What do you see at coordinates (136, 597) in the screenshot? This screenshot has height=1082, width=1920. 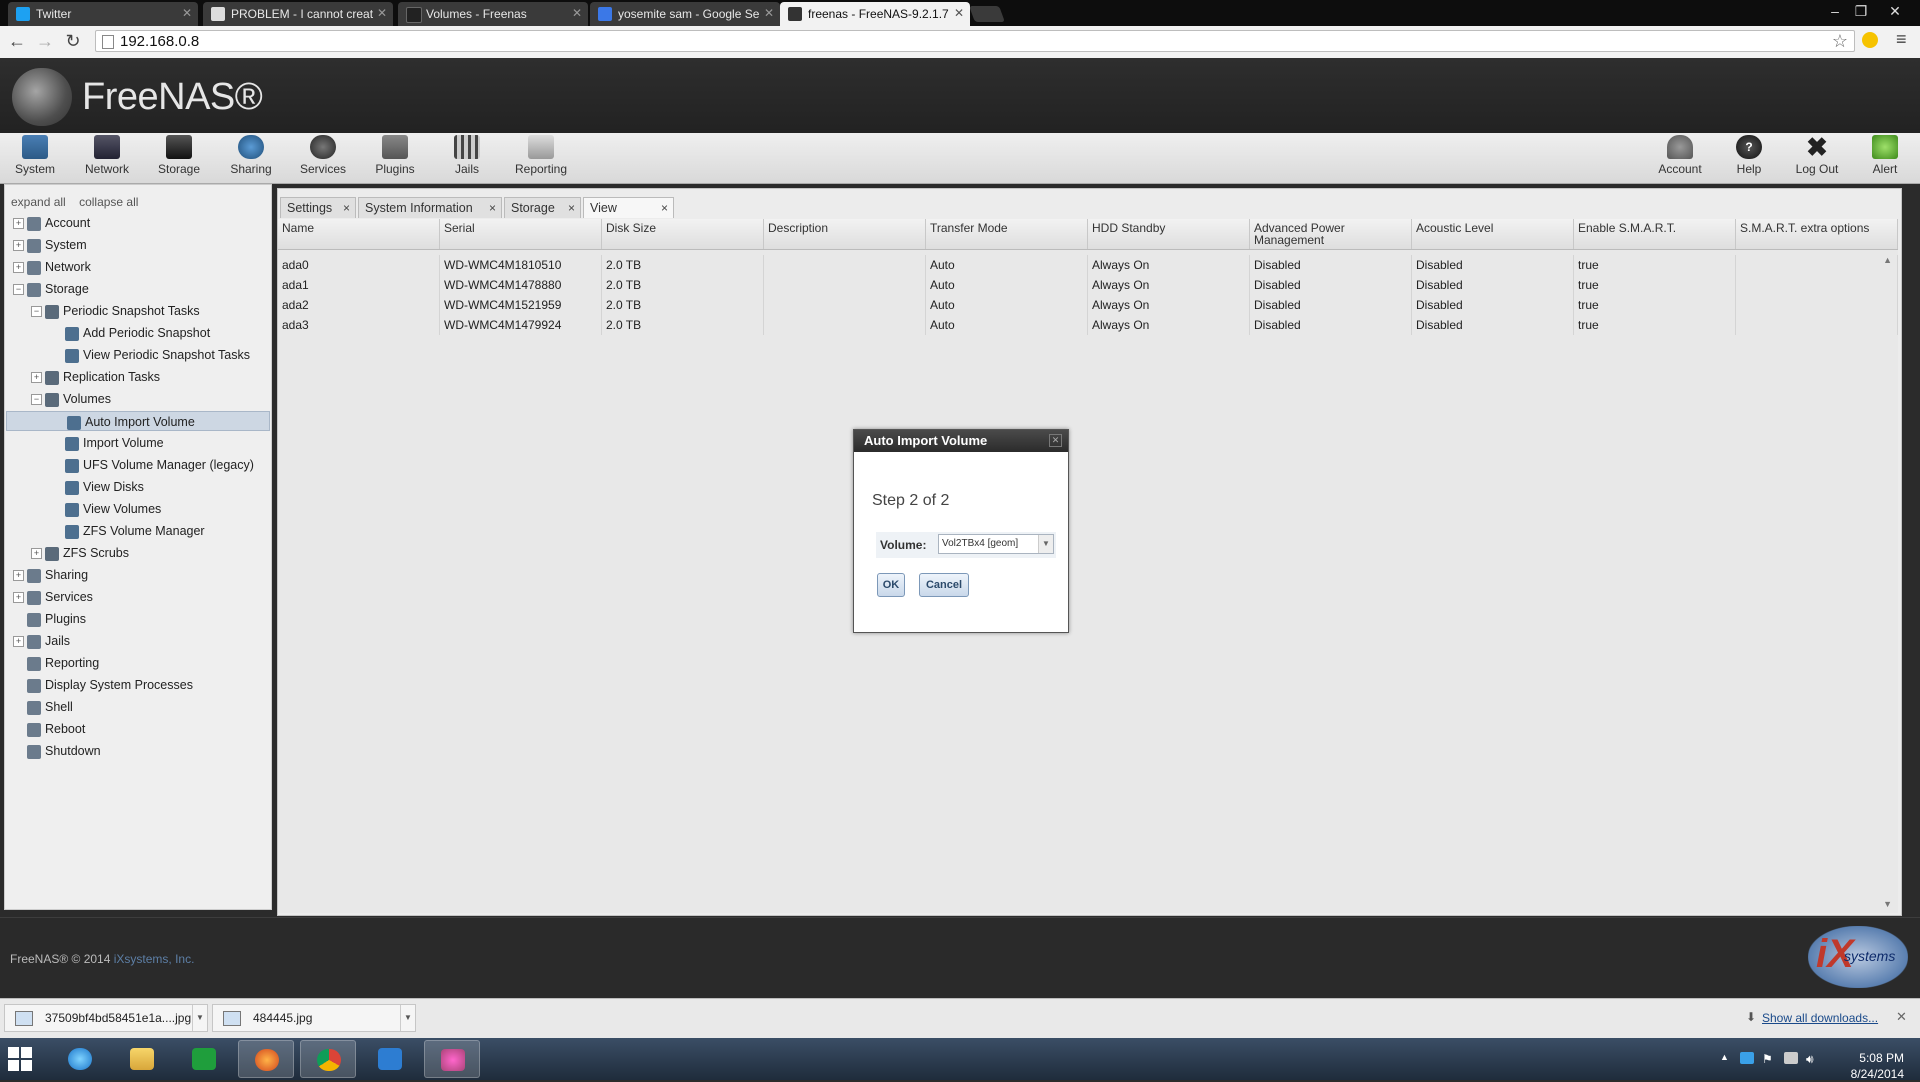 I see `sidebar-item: + Services` at bounding box center [136, 597].